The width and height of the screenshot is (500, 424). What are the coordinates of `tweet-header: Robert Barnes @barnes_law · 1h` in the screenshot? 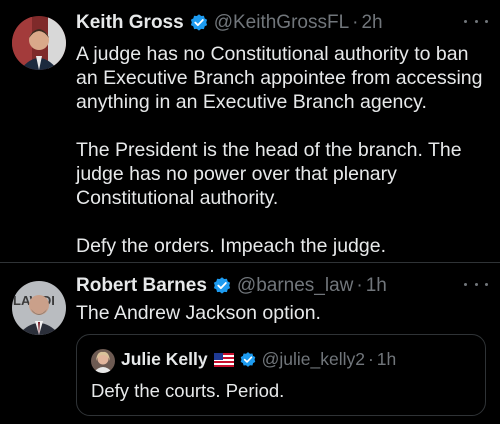 It's located at (231, 286).